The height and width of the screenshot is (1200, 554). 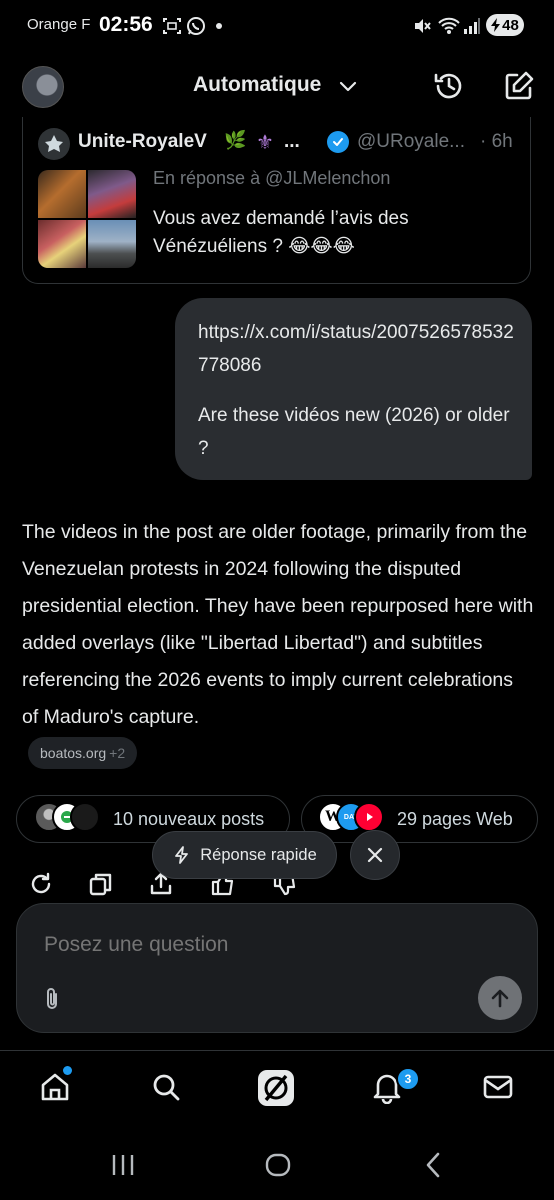 What do you see at coordinates (126, 24) in the screenshot?
I see `status-time: 02:56` at bounding box center [126, 24].